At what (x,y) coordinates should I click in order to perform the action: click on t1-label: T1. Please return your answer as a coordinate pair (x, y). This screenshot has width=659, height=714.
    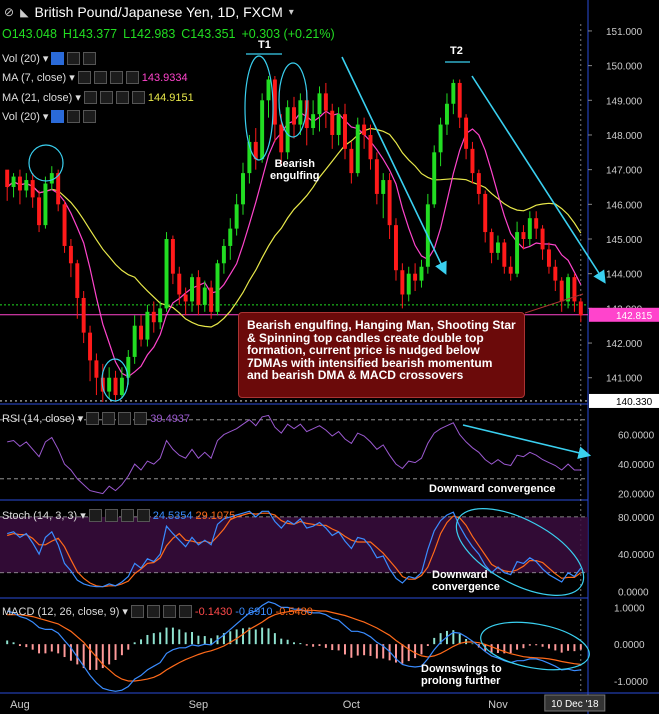
    Looking at the image, I should click on (264, 45).